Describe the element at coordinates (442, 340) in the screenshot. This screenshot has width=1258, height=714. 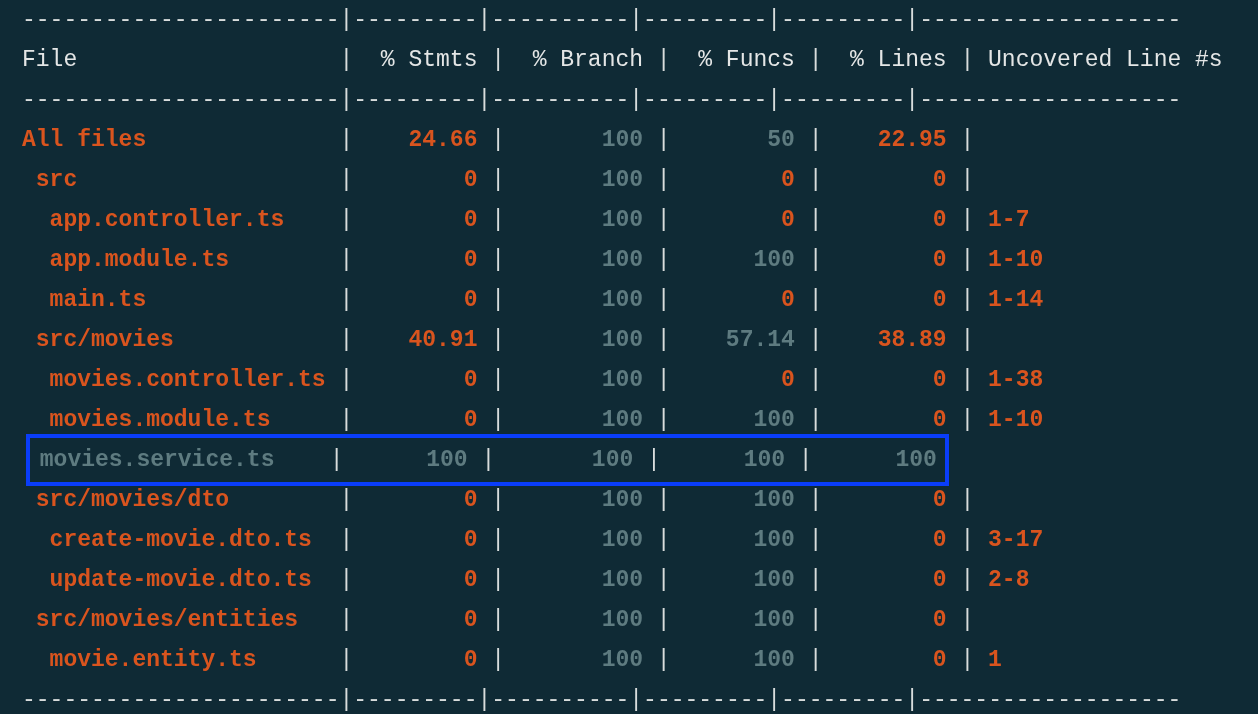
I see `coverage-value: 40.91` at that location.